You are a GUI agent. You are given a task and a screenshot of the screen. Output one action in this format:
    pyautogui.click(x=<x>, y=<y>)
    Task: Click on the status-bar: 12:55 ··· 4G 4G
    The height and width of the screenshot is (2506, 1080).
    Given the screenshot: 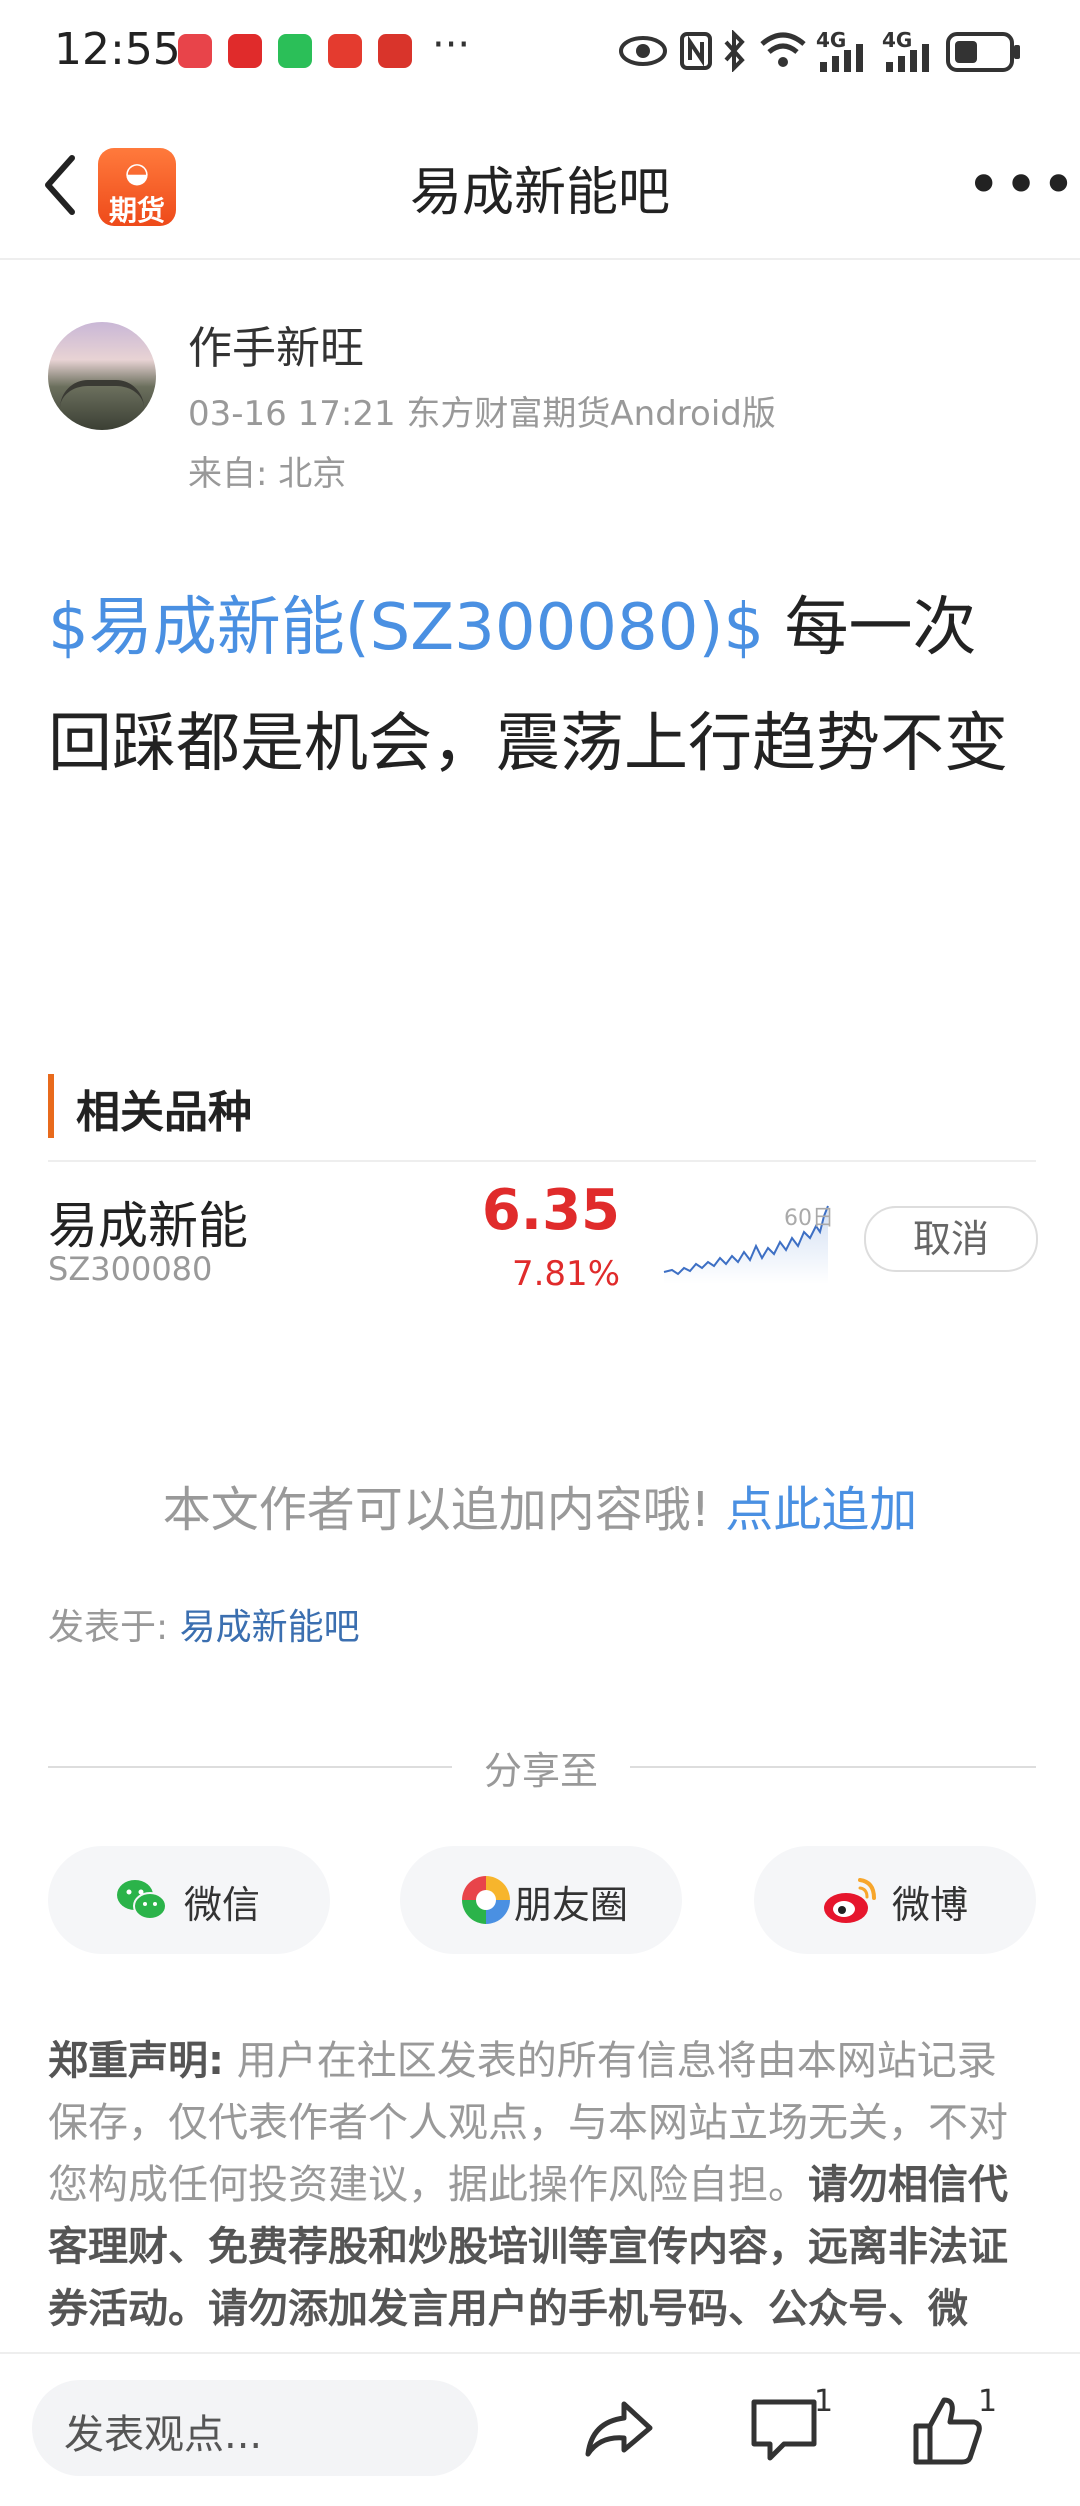 What is the action you would take?
    pyautogui.click(x=540, y=55)
    